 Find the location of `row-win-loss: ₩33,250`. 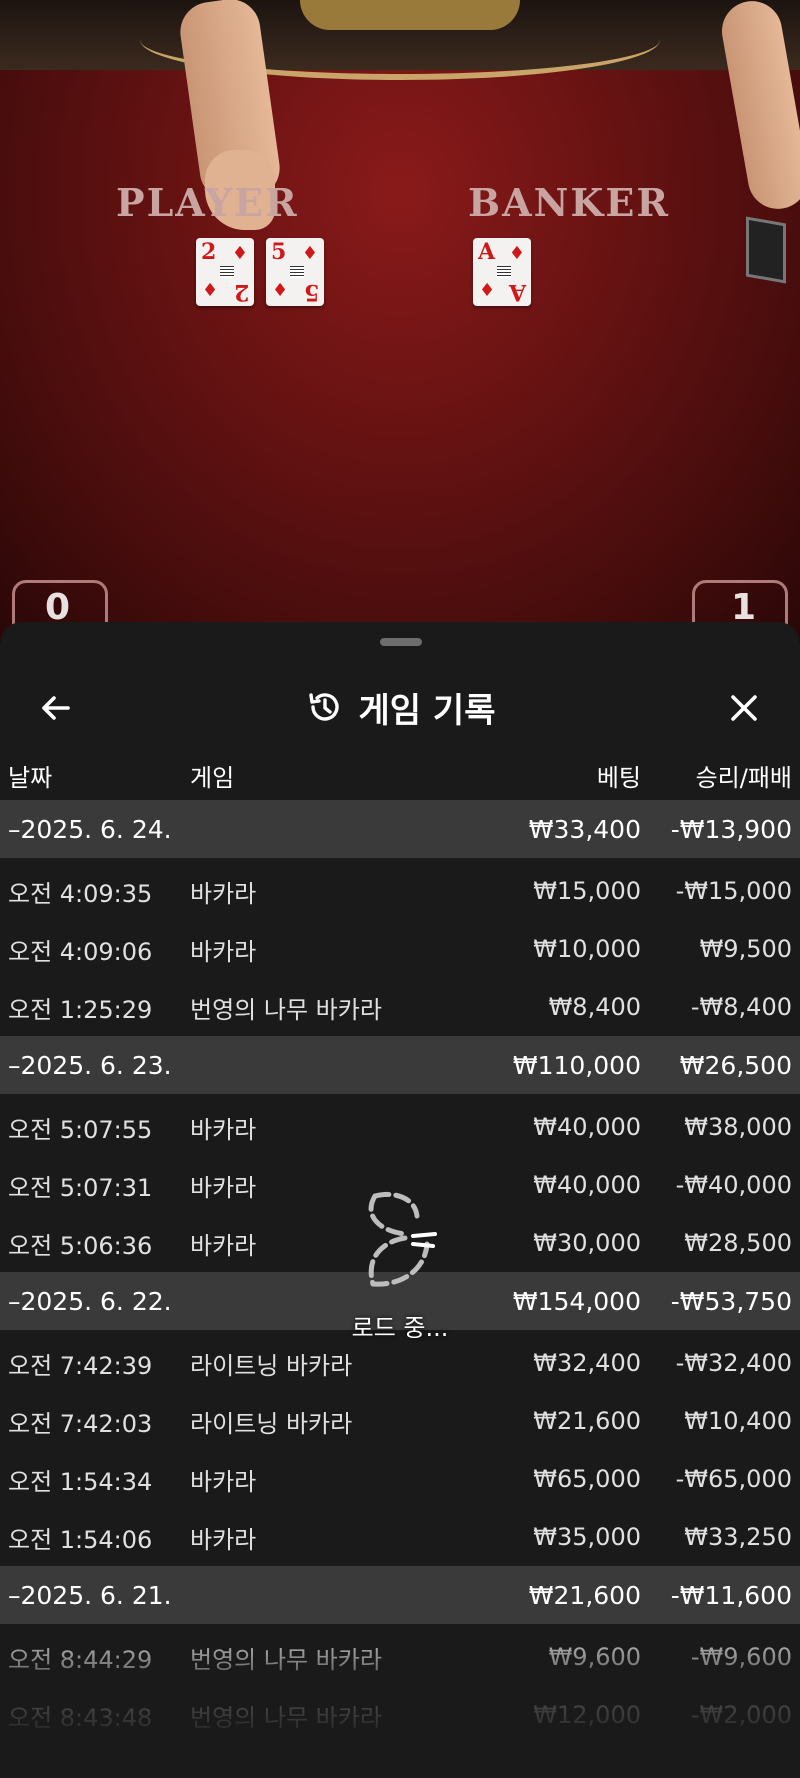

row-win-loss: ₩33,250 is located at coordinates (738, 1537).